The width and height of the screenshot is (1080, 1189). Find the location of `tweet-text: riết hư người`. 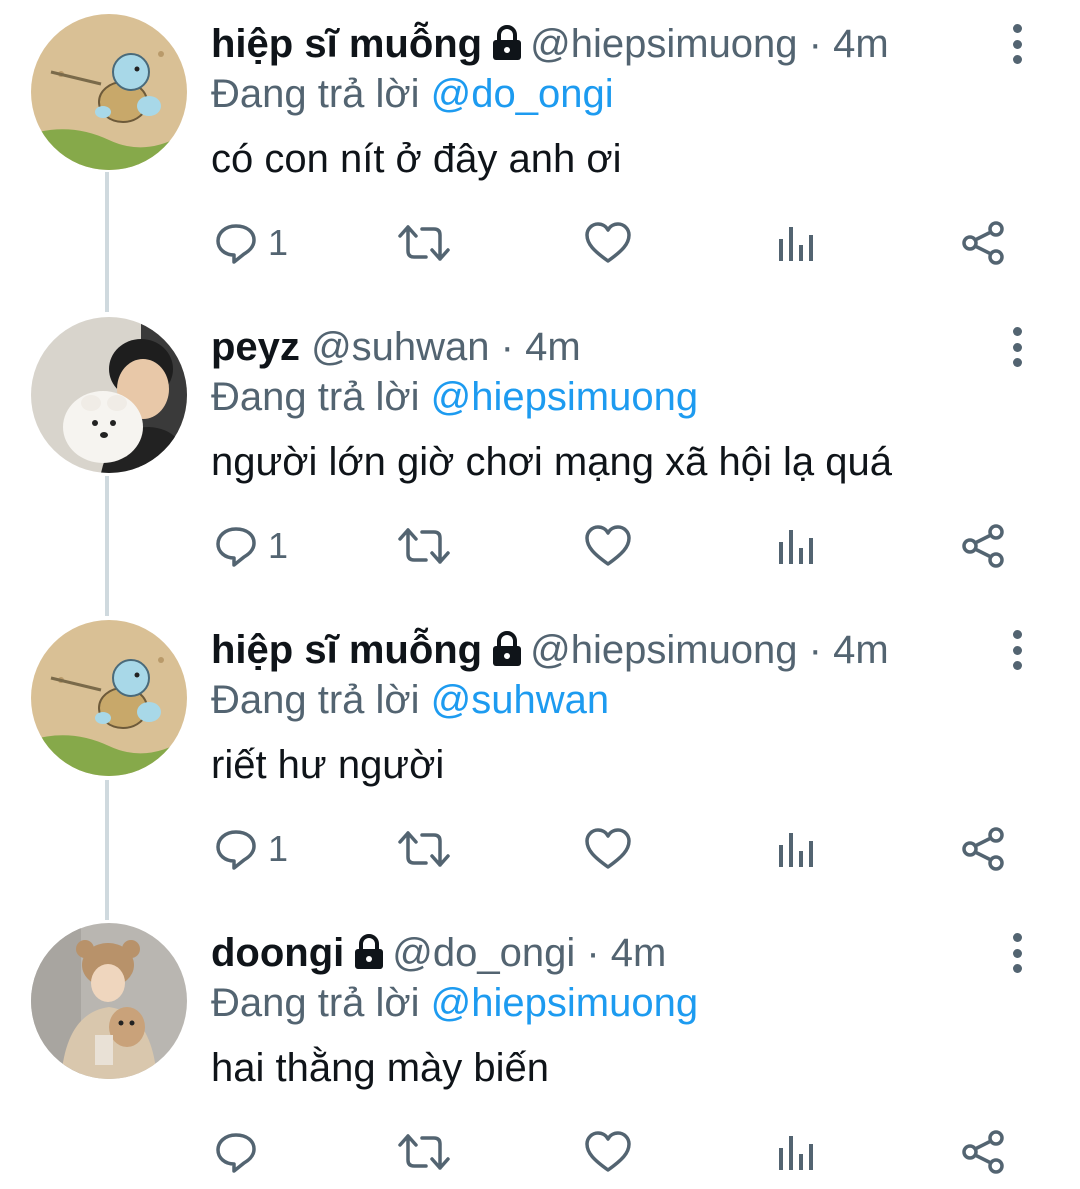

tweet-text: riết hư người is located at coordinates (328, 765).